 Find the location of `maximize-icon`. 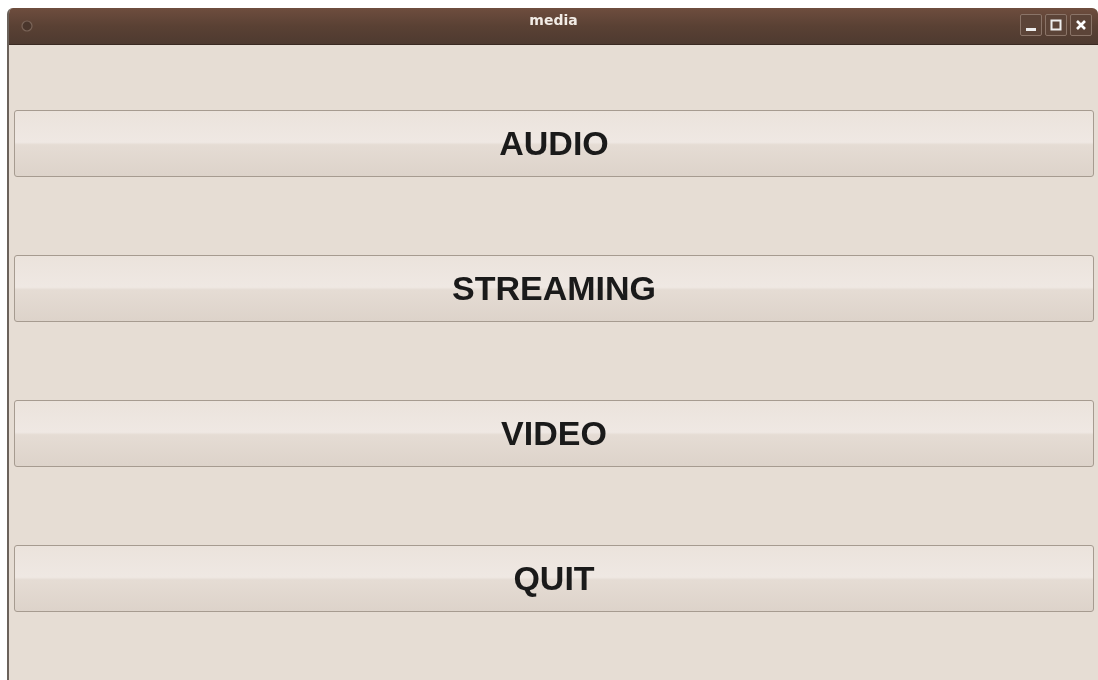

maximize-icon is located at coordinates (1056, 25).